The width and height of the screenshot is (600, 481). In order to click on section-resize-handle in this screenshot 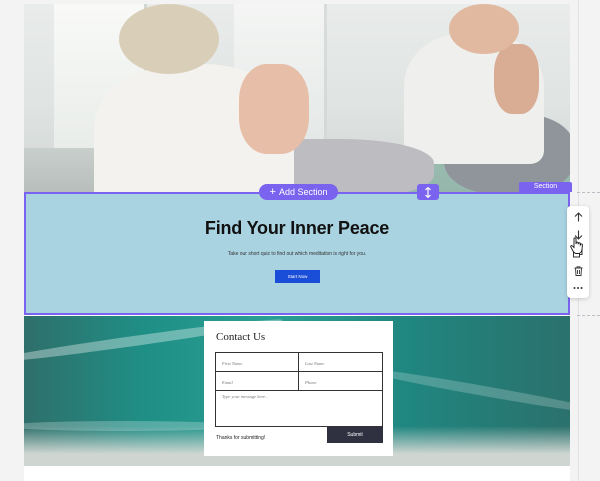, I will do `click(428, 192)`.